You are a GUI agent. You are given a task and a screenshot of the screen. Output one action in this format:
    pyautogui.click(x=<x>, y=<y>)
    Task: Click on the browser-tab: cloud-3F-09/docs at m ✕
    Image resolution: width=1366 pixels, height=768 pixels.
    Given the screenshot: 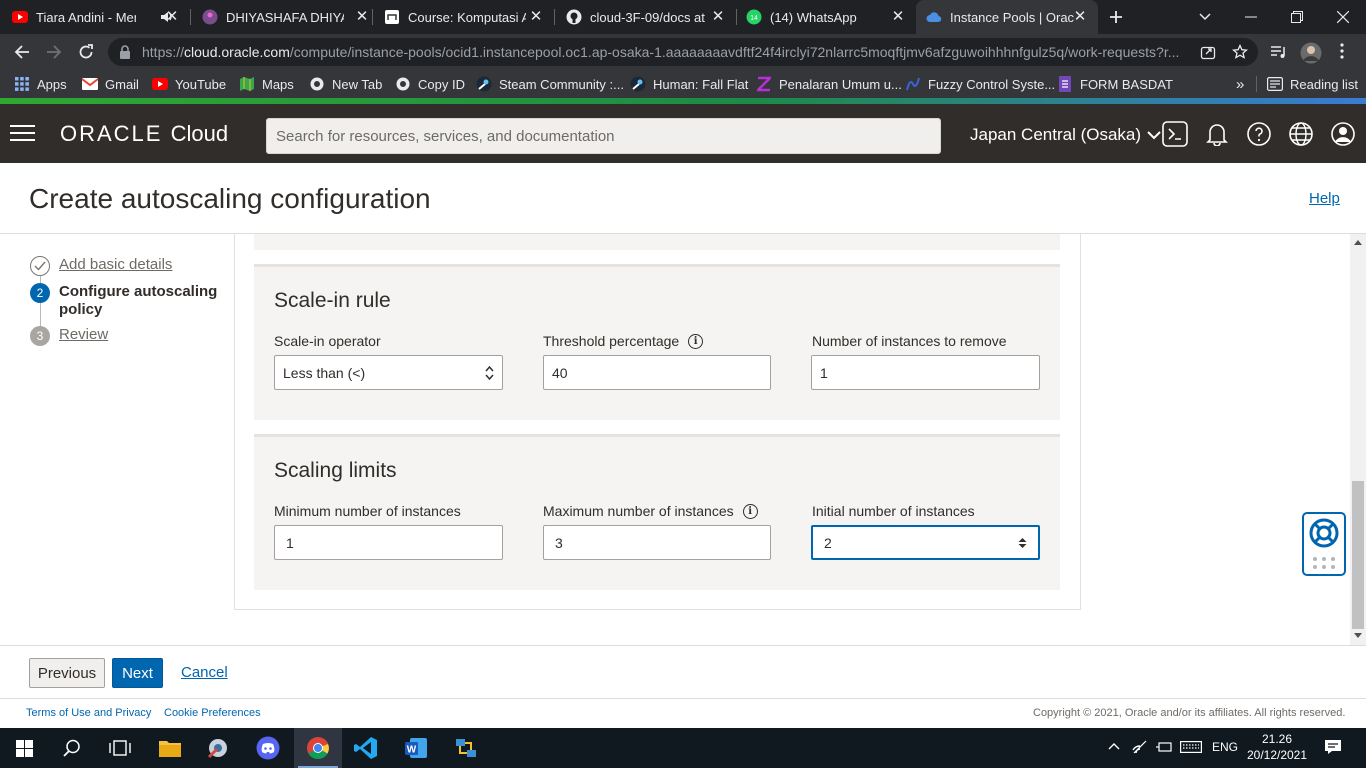 What is the action you would take?
    pyautogui.click(x=651, y=17)
    